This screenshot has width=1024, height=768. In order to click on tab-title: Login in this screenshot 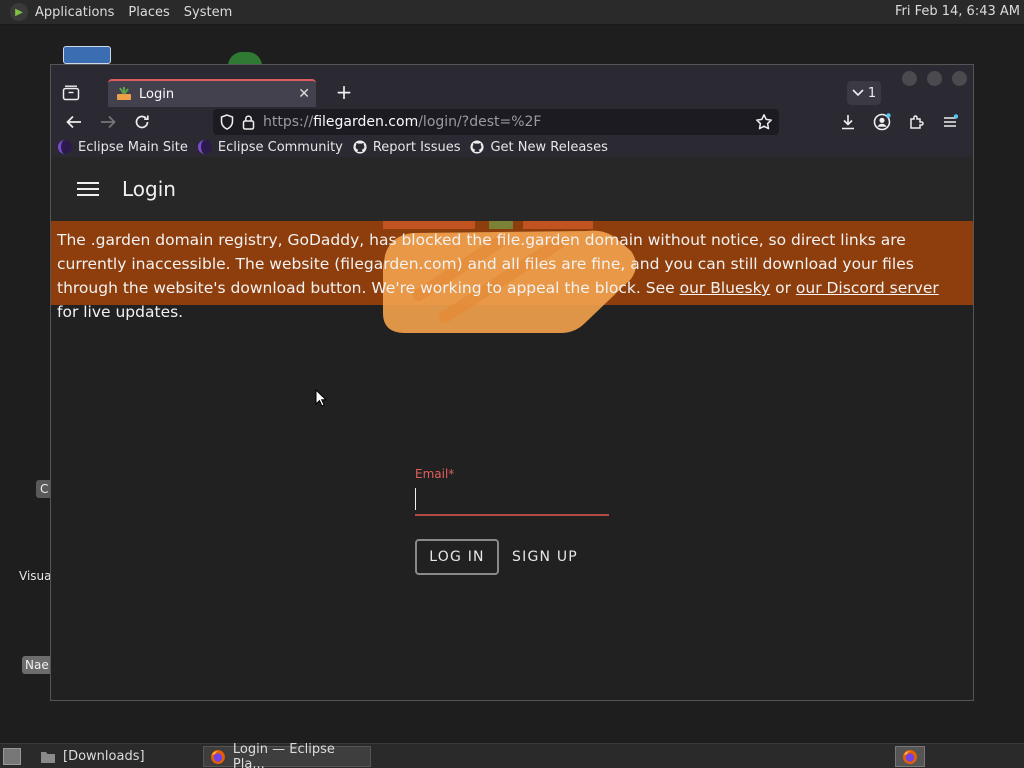, I will do `click(157, 94)`.